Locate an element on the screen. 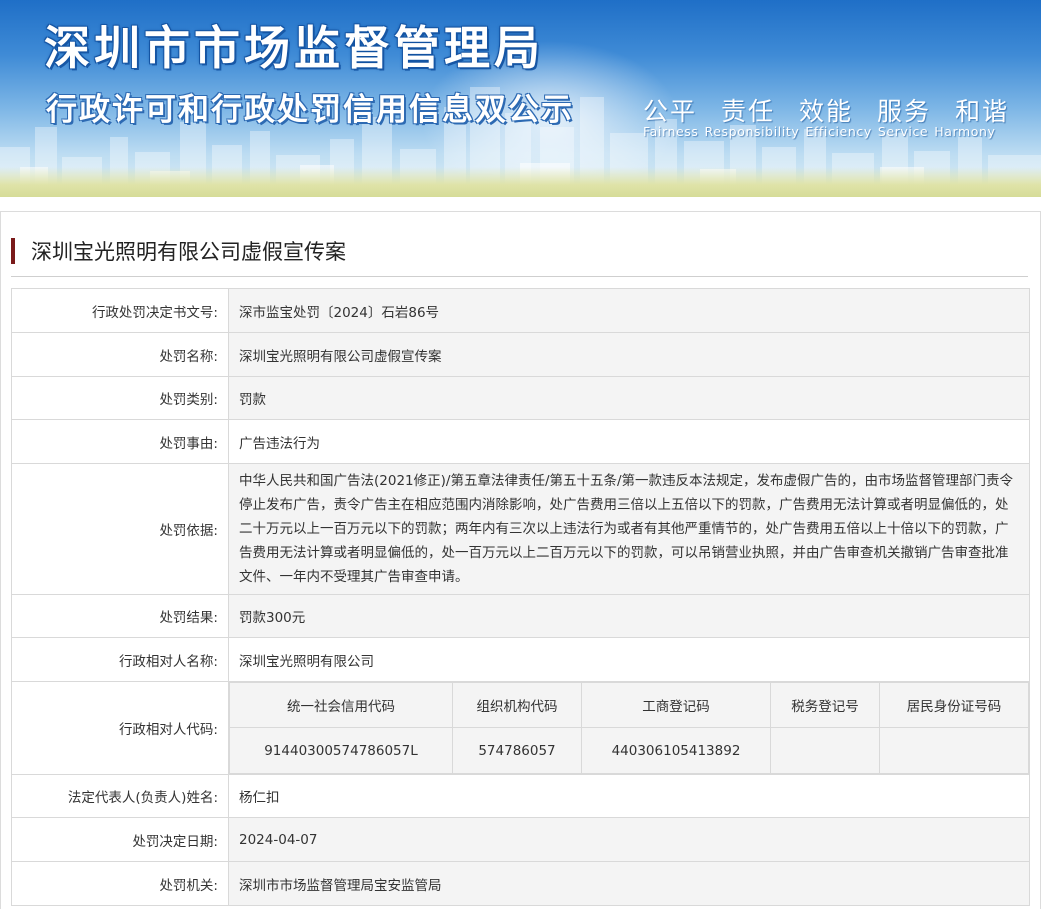 This screenshot has width=1041, height=909. slogan-word: 效能 is located at coordinates (826, 111).